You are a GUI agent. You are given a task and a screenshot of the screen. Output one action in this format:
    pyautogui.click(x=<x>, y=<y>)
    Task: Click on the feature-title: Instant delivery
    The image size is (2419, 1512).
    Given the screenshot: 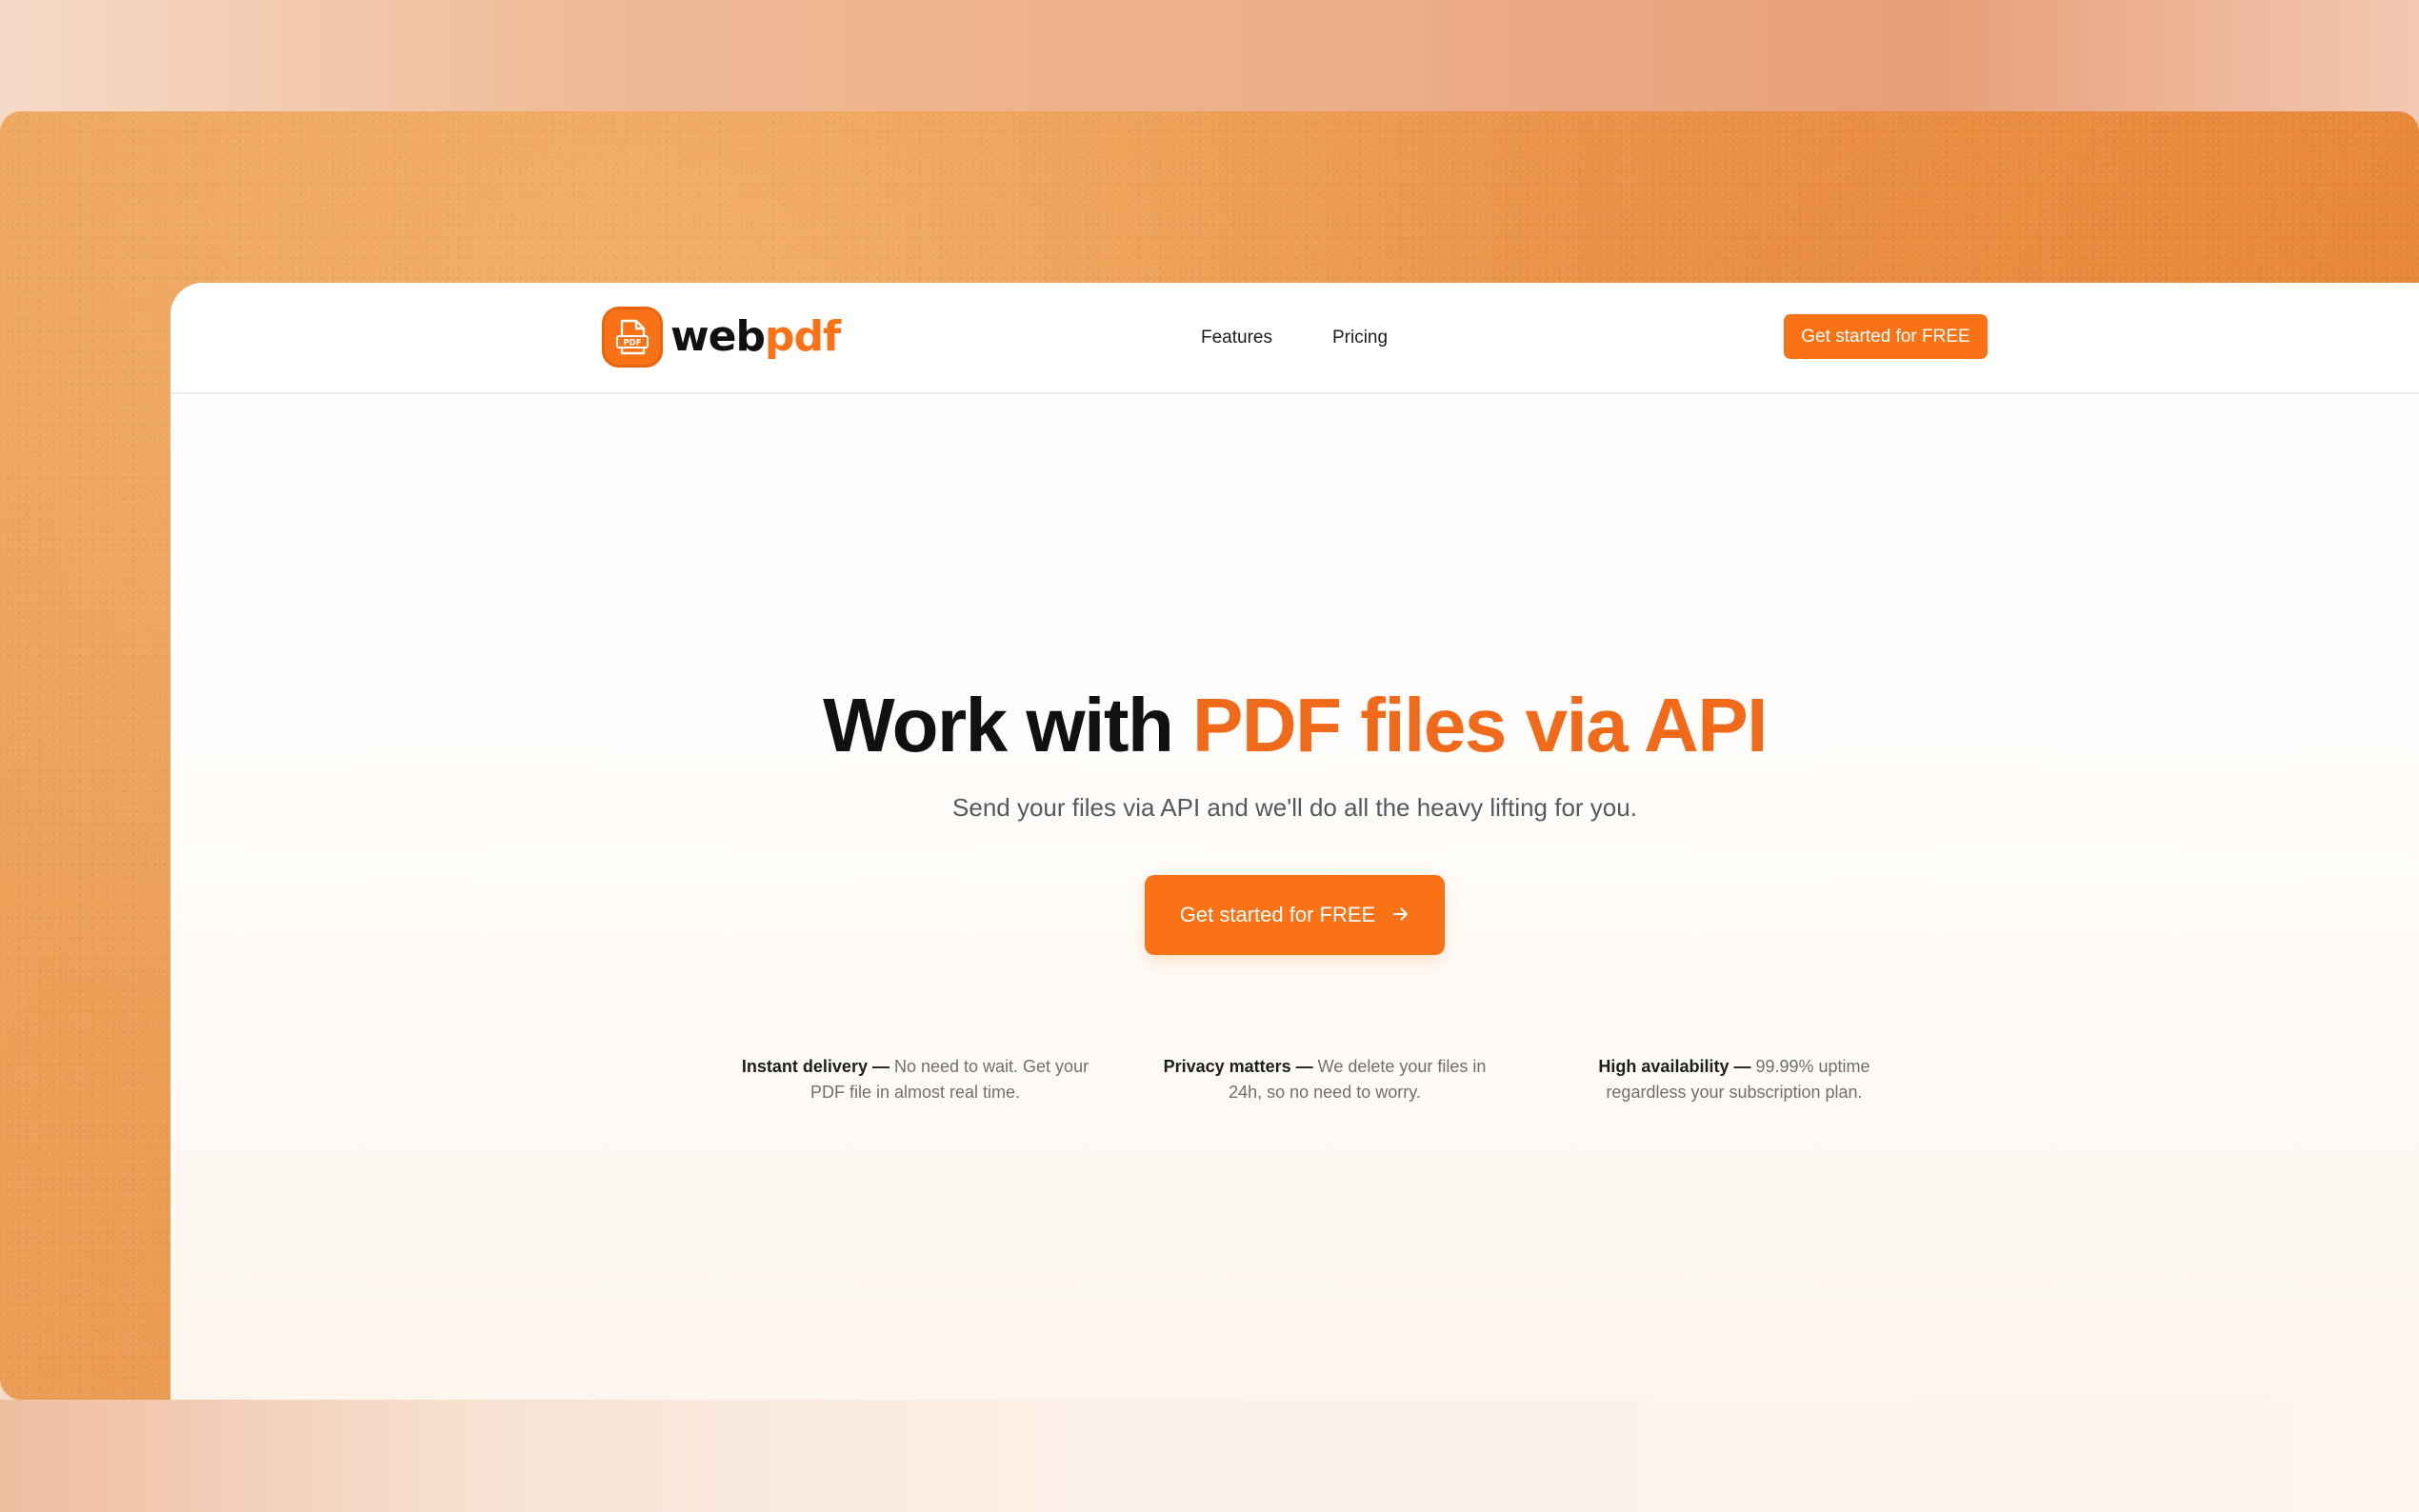 What is the action you would take?
    pyautogui.click(x=804, y=1066)
    